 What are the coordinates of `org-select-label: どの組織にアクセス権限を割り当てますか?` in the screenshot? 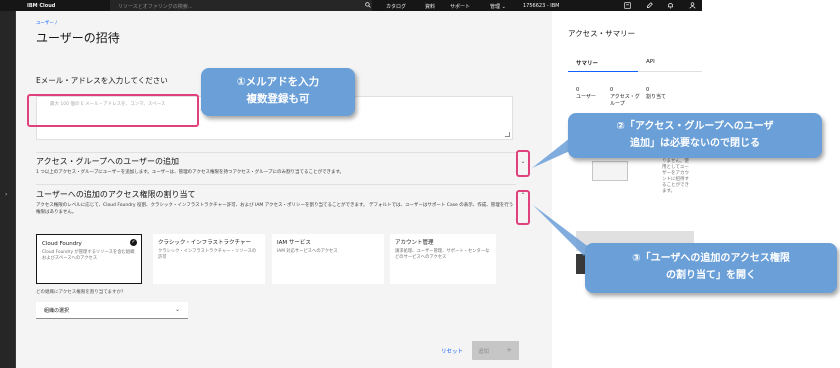 It's located at (80, 292).